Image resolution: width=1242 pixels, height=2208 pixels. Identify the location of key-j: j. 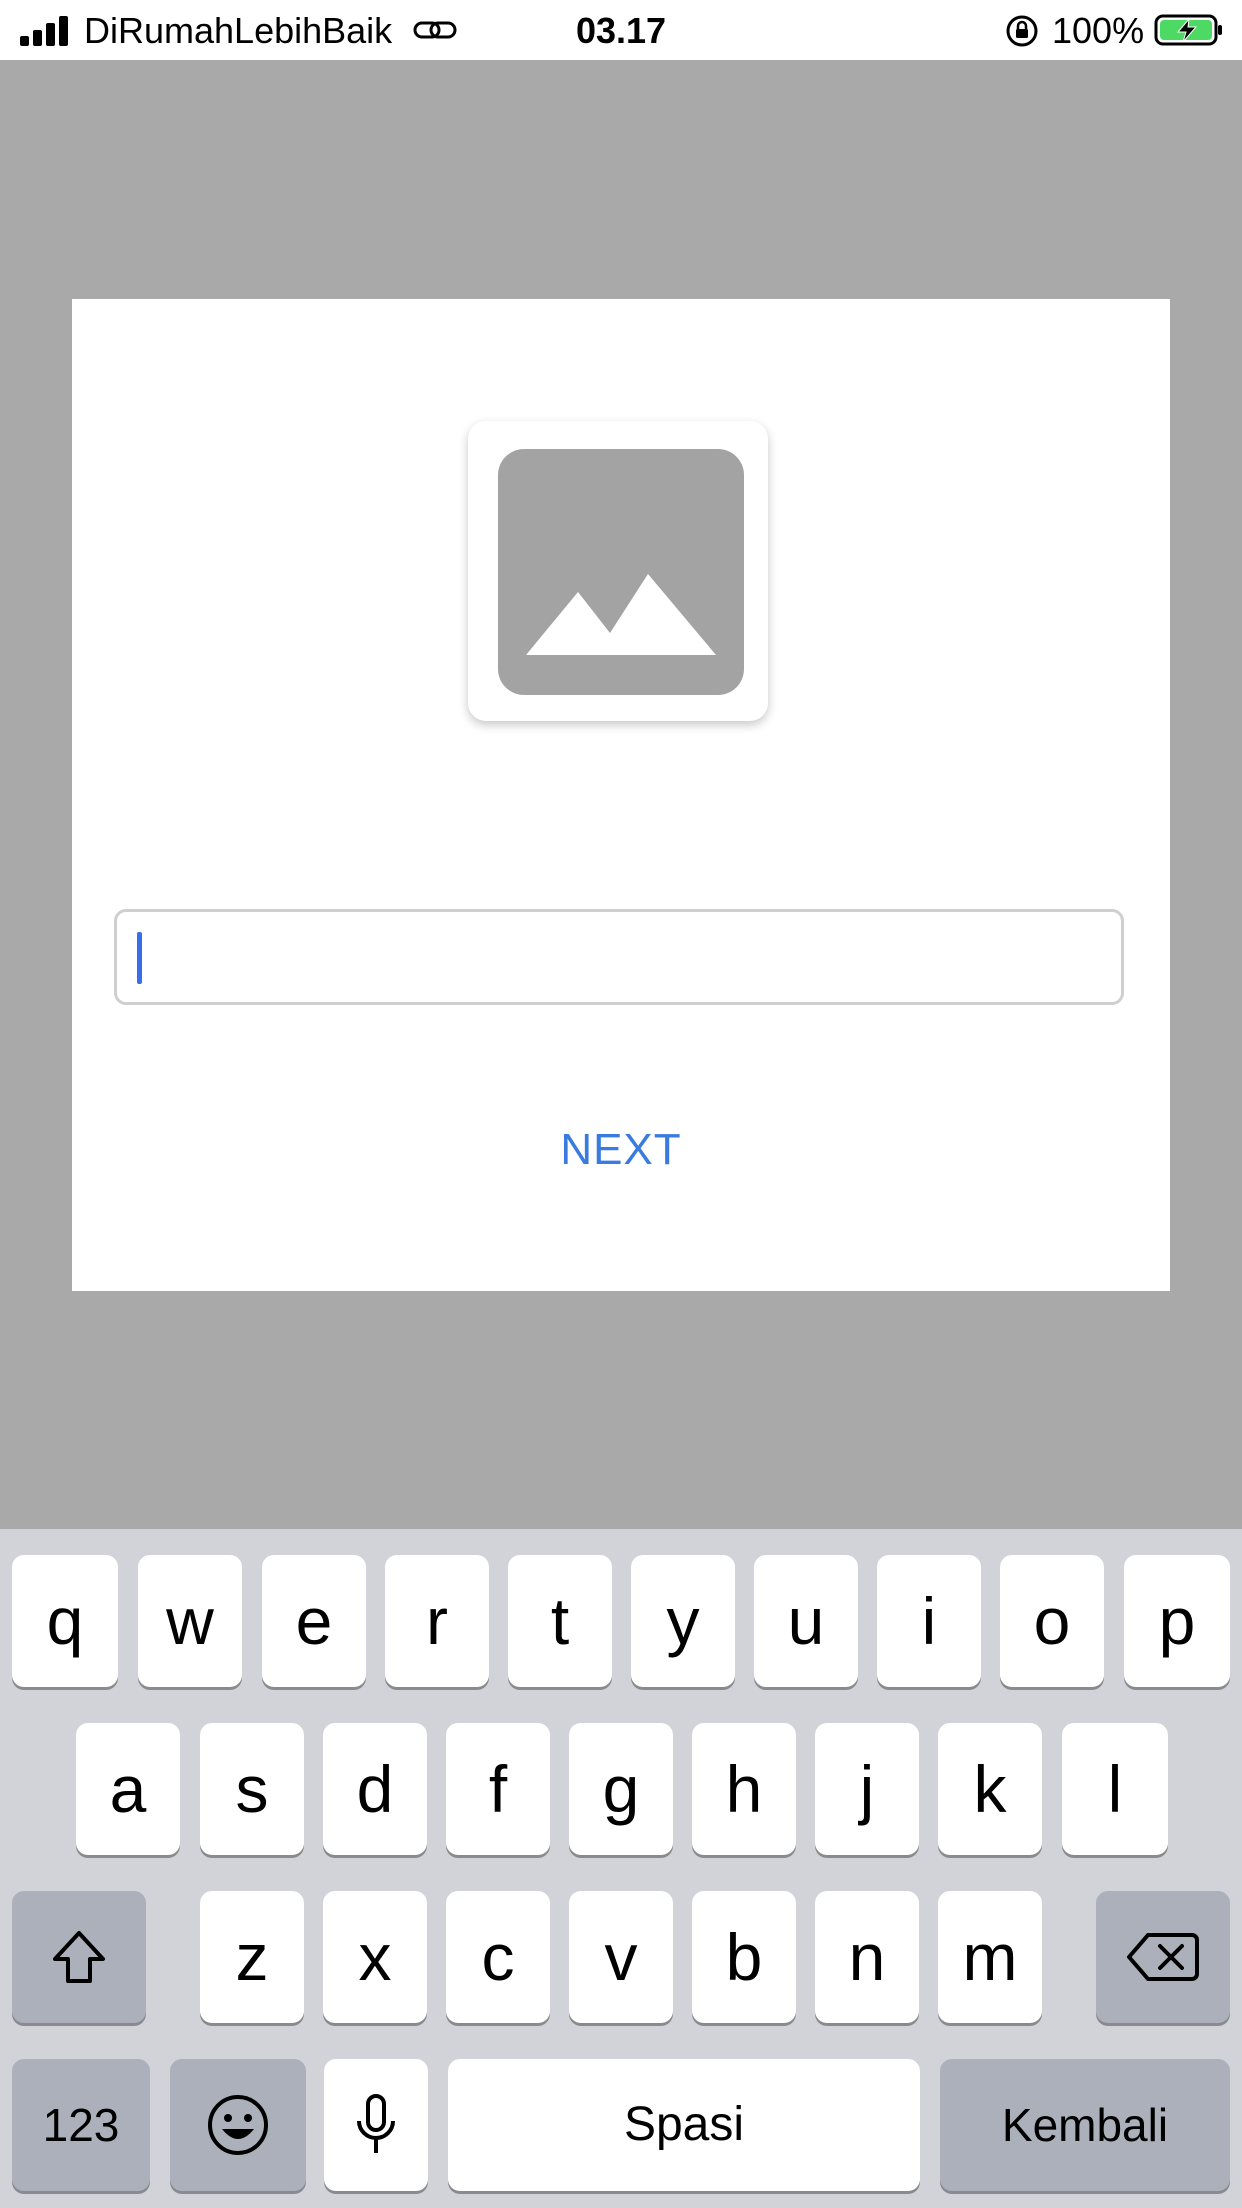
(867, 1789).